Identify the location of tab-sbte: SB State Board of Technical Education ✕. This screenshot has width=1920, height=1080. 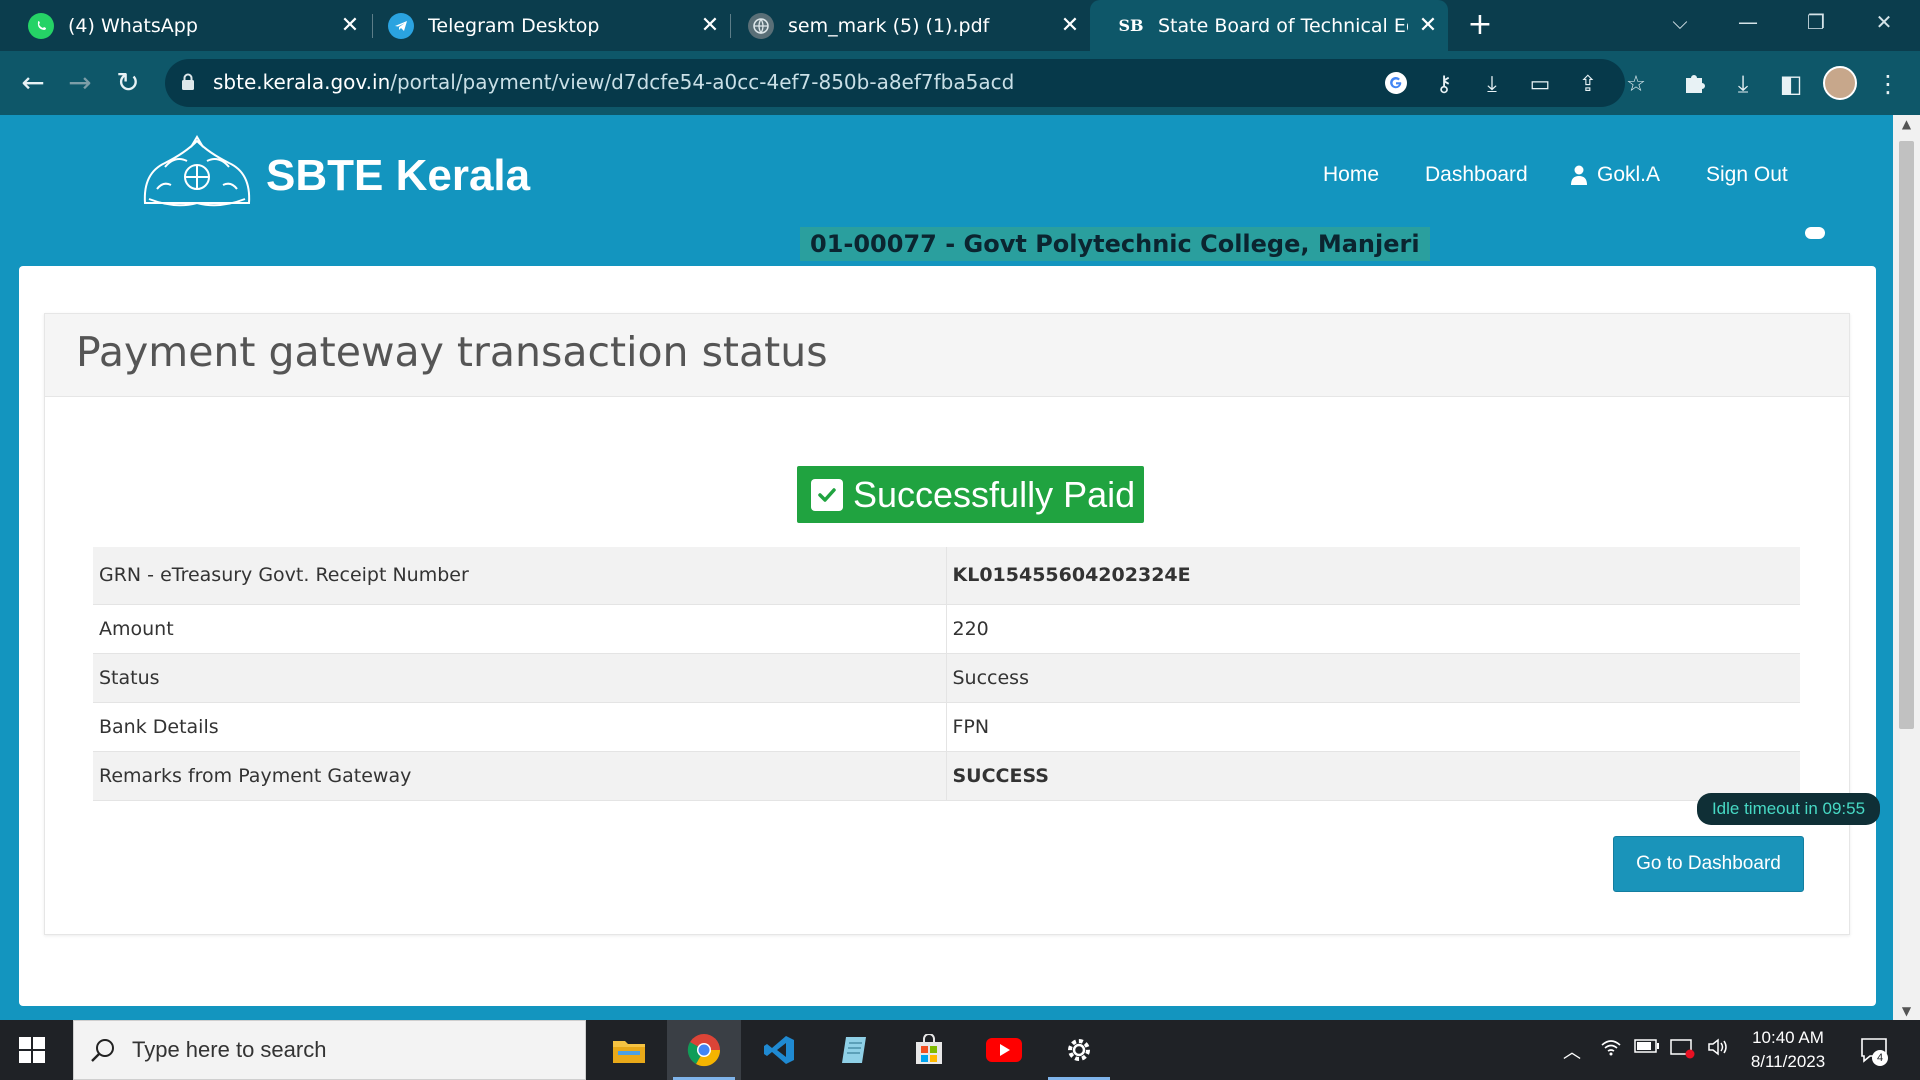
(1269, 25).